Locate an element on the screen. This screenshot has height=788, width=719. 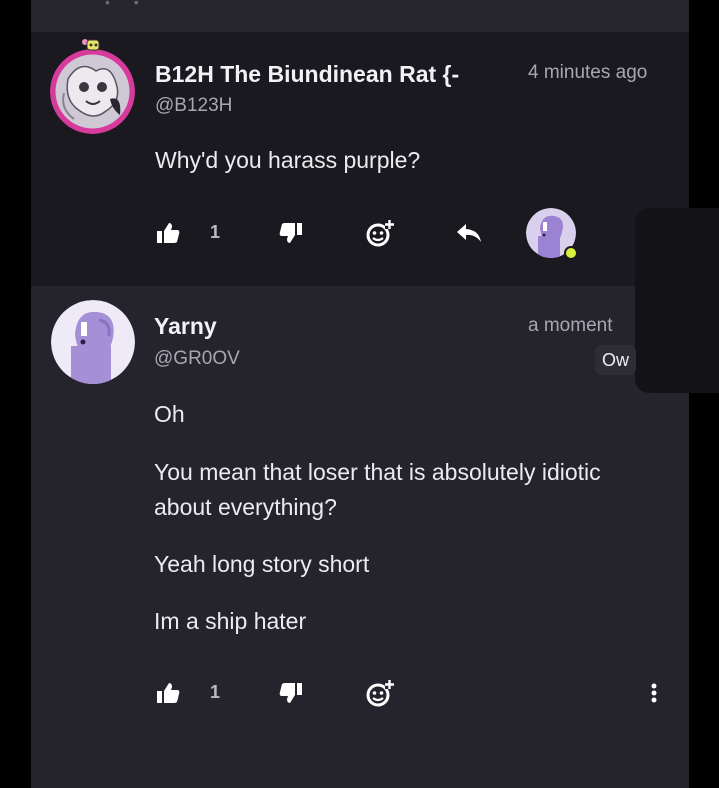
previous-comment-strip: • • is located at coordinates (360, 16).